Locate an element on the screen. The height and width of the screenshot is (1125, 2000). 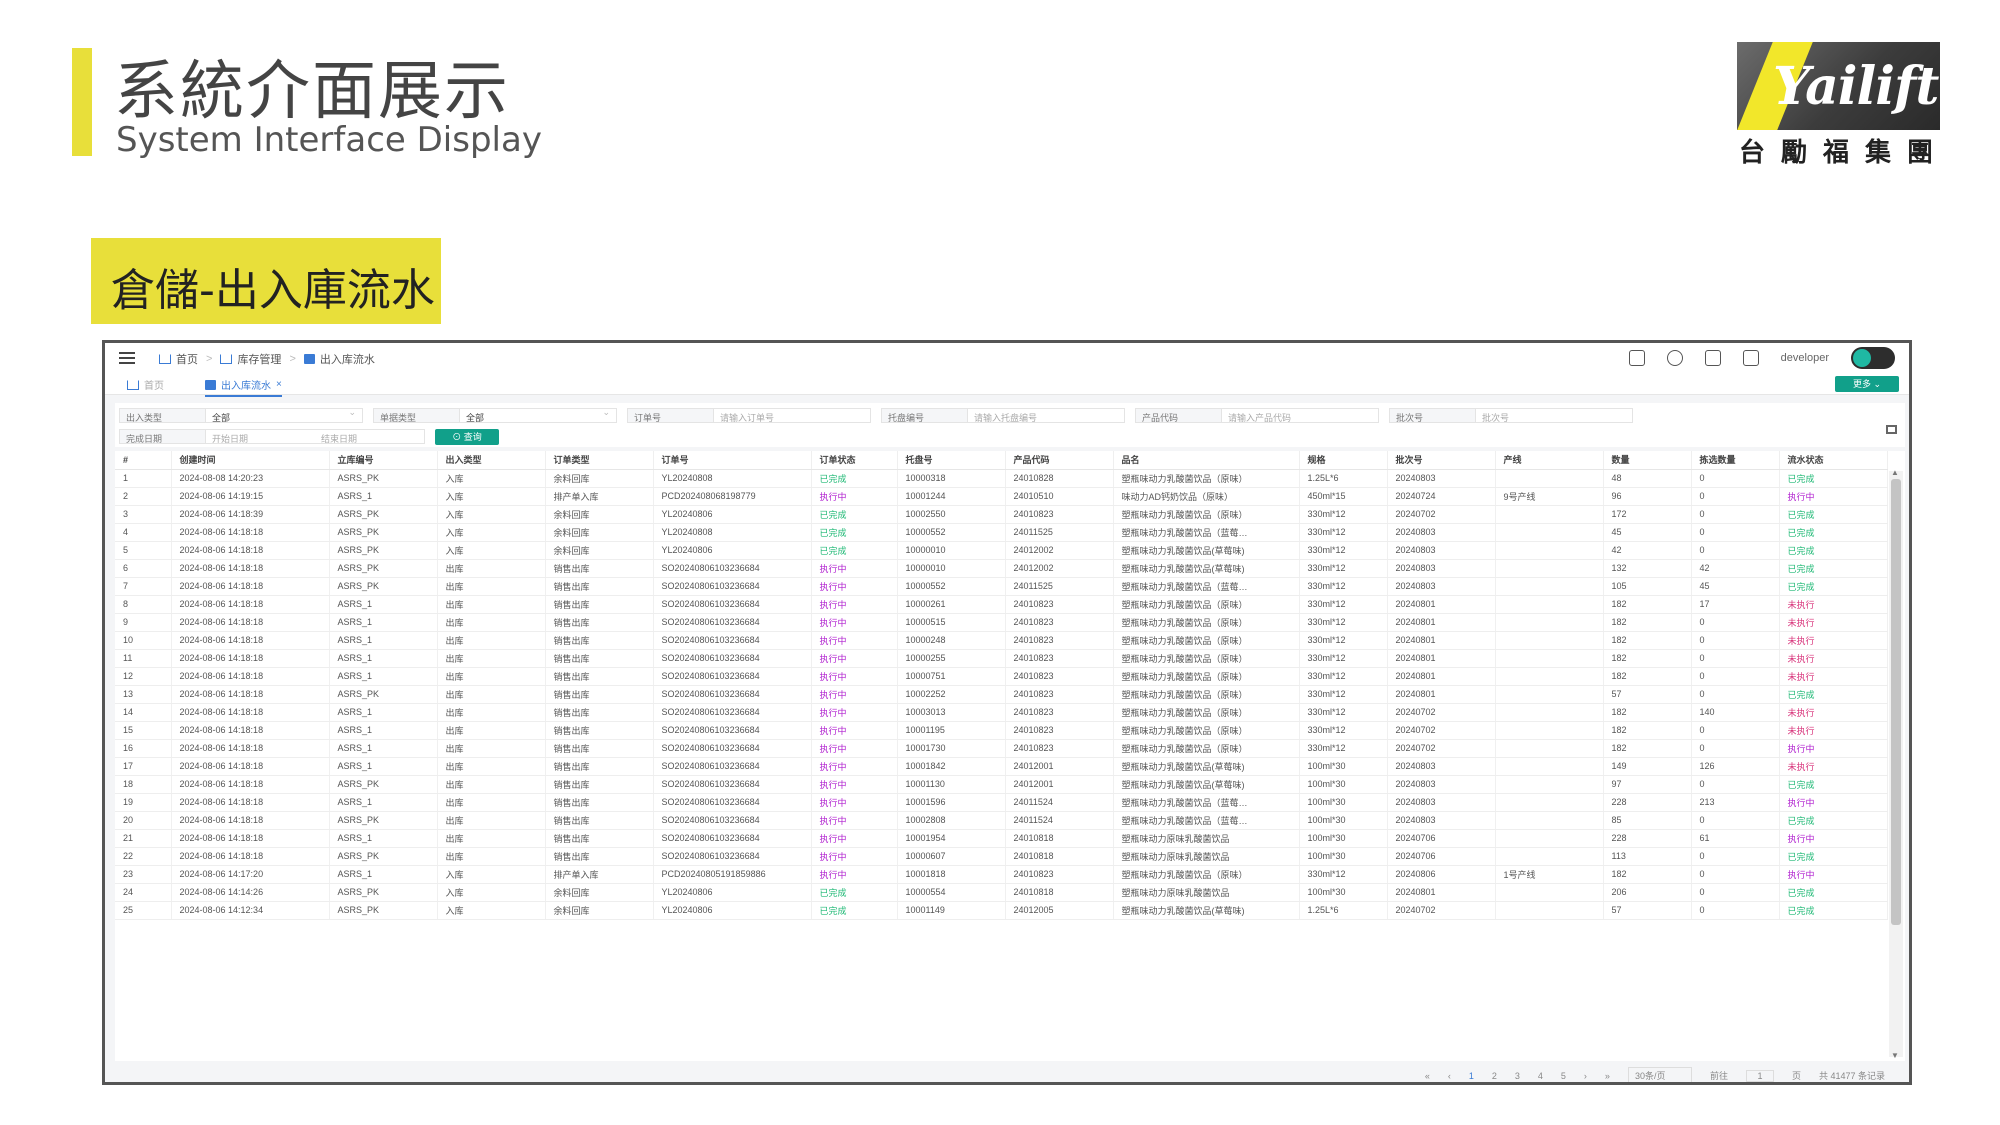
search-icon is located at coordinates (1674, 358).